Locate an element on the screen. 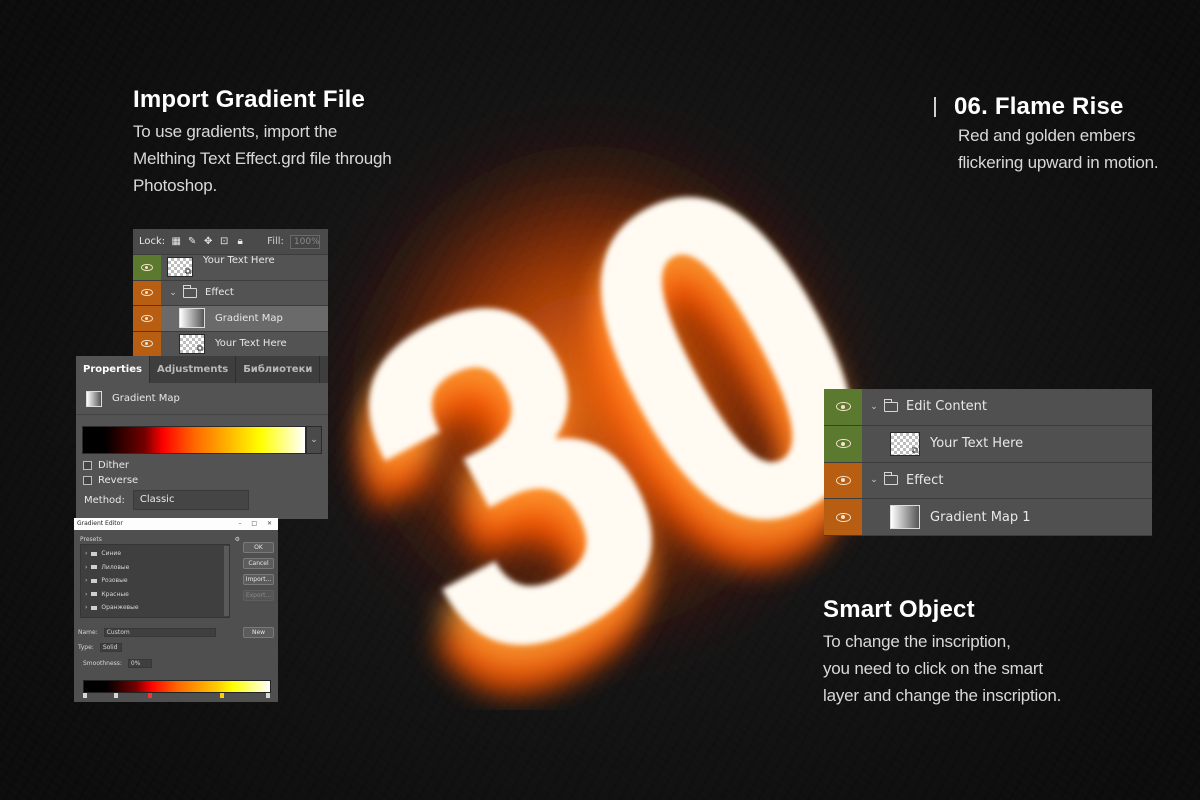  layer-name: Edit Content is located at coordinates (947, 407).